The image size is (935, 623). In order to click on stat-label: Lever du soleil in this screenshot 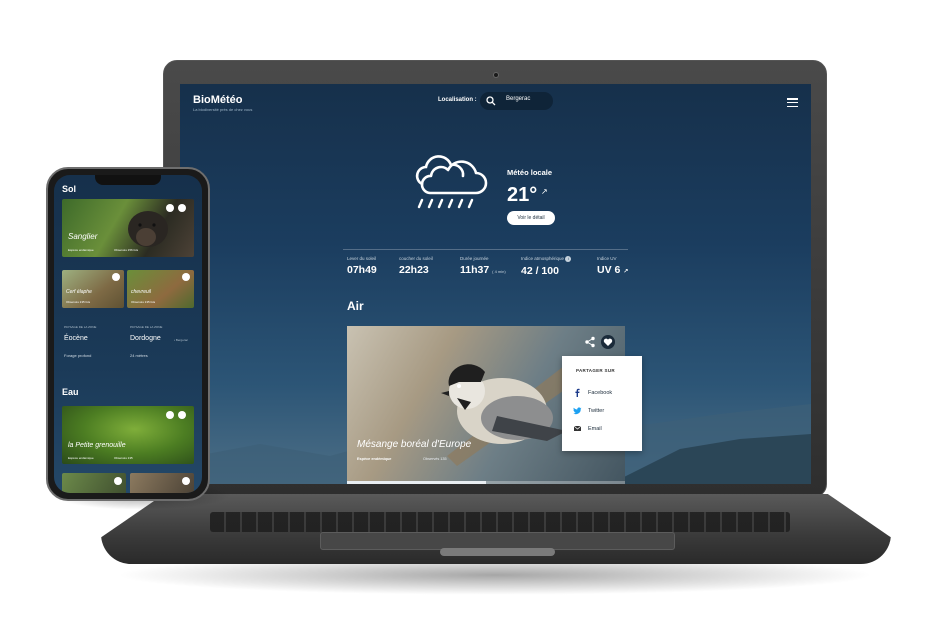, I will do `click(362, 258)`.